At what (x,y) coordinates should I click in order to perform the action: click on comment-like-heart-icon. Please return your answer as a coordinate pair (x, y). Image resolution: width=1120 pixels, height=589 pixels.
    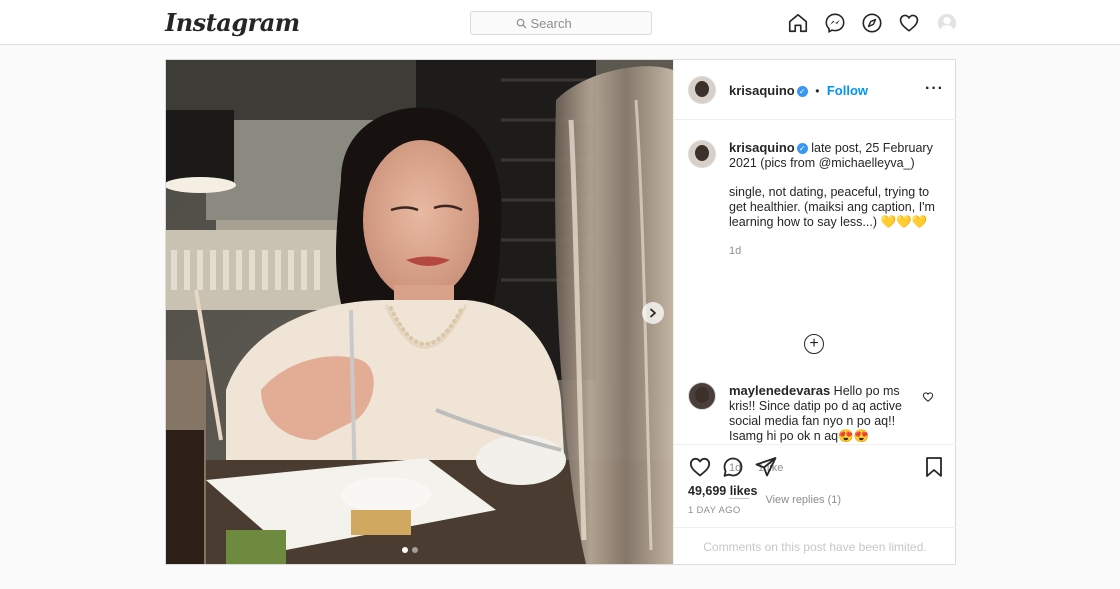
    Looking at the image, I should click on (928, 399).